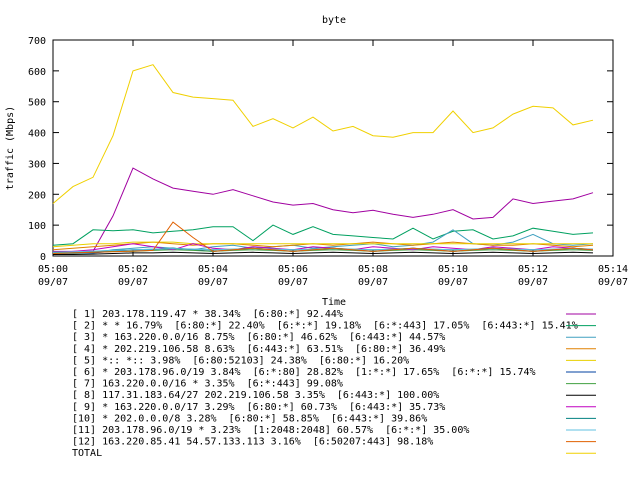 The width and height of the screenshot is (640, 480). I want to click on legend-label: TOTAL, so click(87, 453).